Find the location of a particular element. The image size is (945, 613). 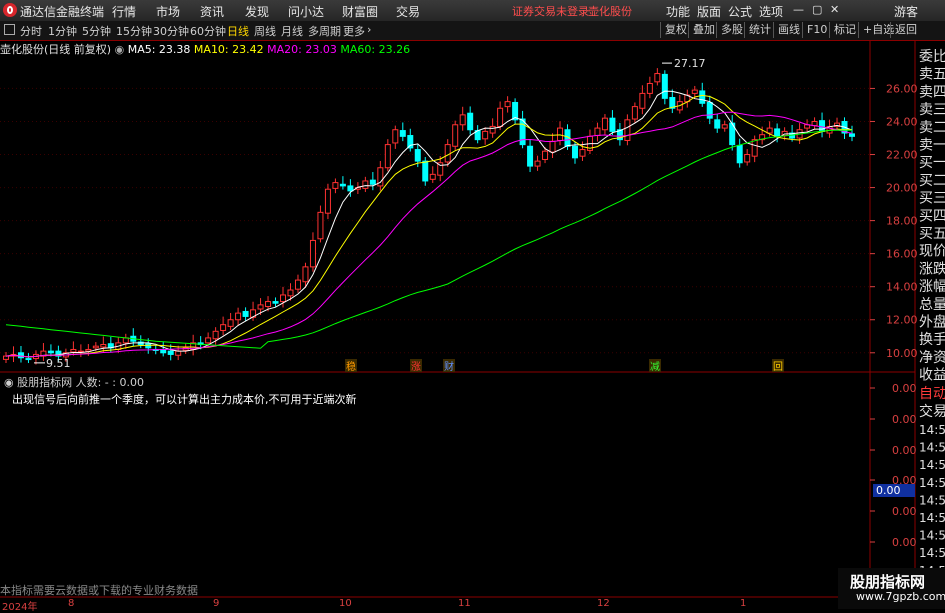

chevron-right-icon: › is located at coordinates (369, 29).